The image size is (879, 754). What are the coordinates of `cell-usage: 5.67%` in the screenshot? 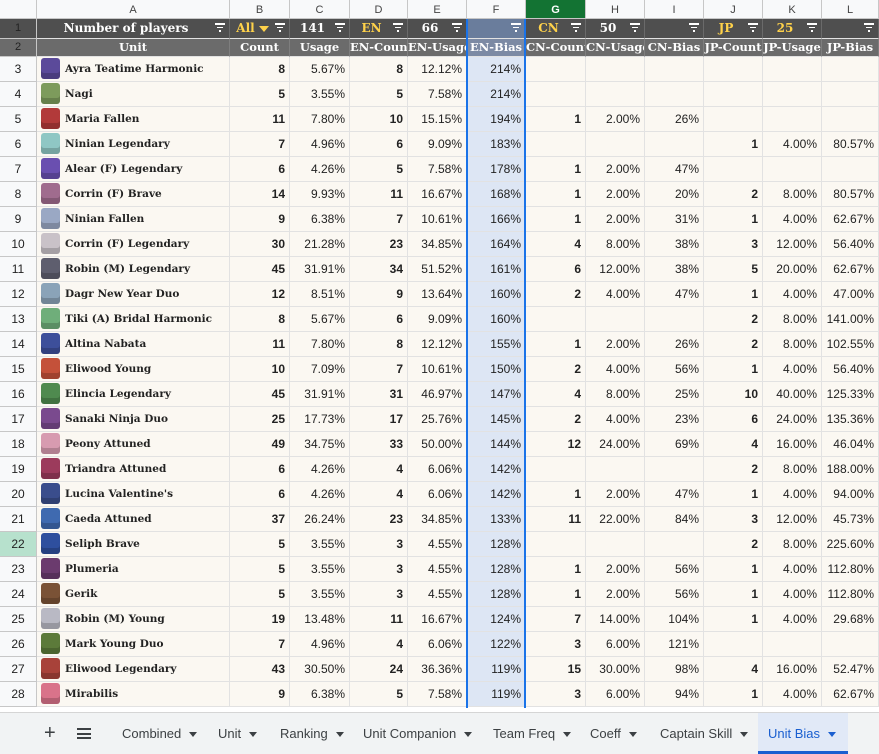 It's located at (320, 69).